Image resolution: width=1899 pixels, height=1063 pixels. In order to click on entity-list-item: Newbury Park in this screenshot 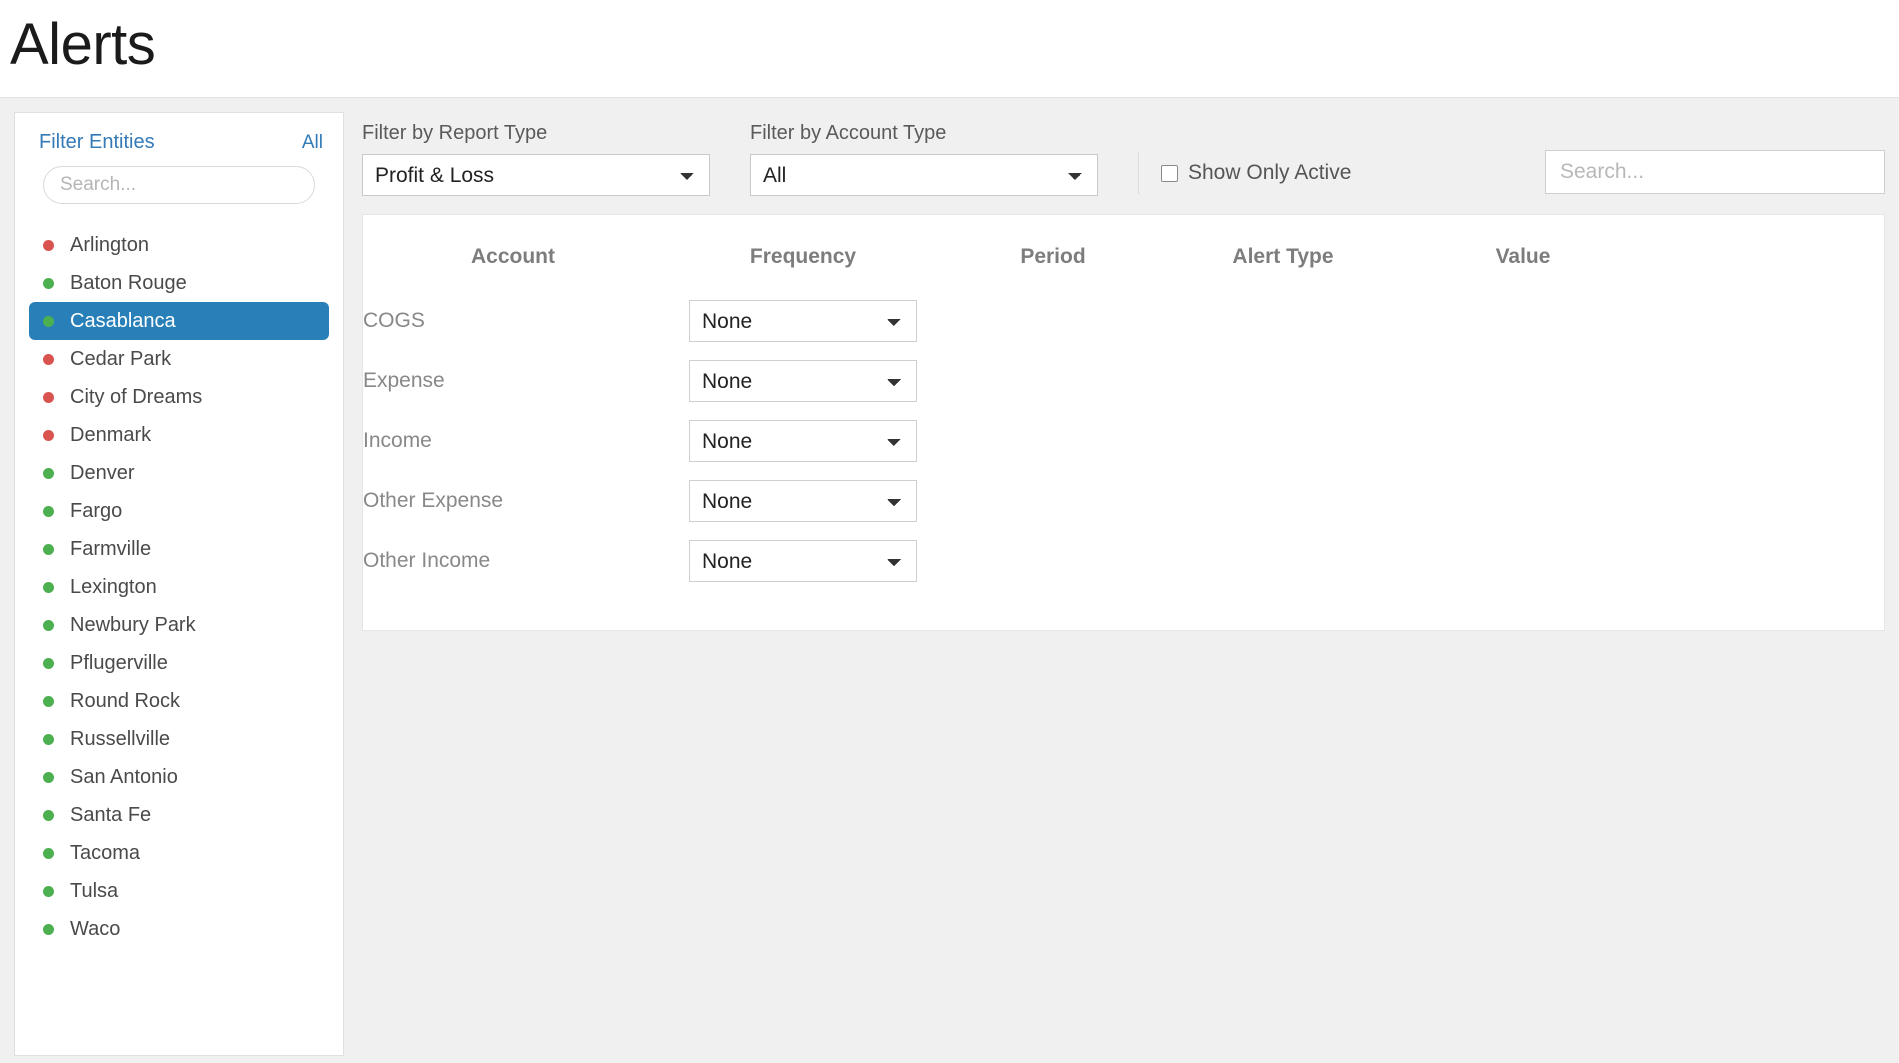, I will do `click(179, 625)`.